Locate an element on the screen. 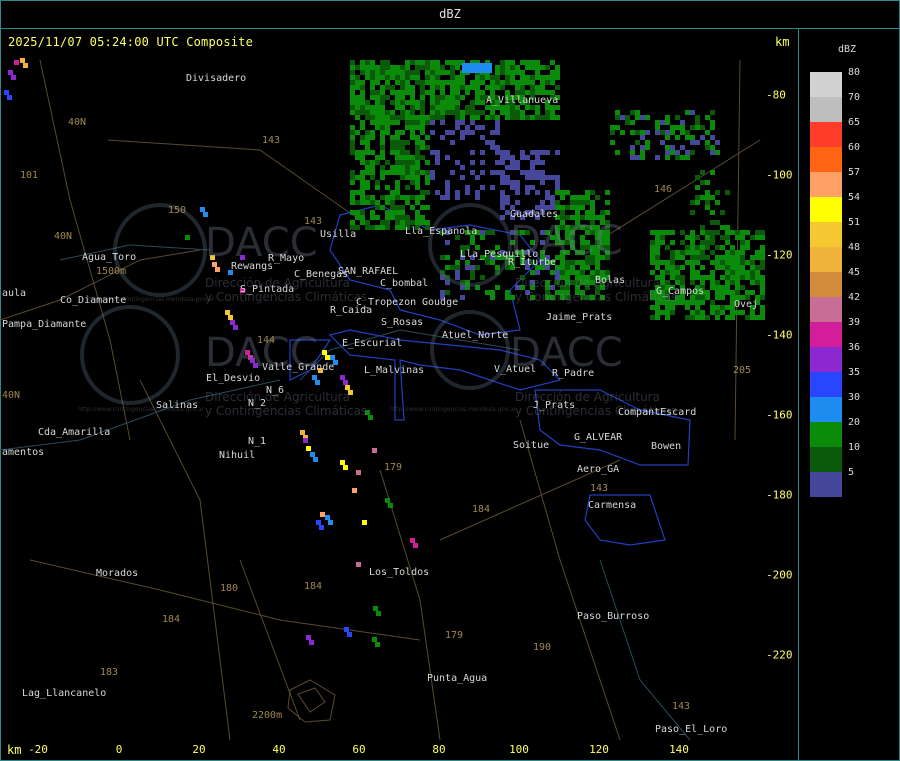 The height and width of the screenshot is (761, 900). place-label: Ovej is located at coordinates (746, 304).